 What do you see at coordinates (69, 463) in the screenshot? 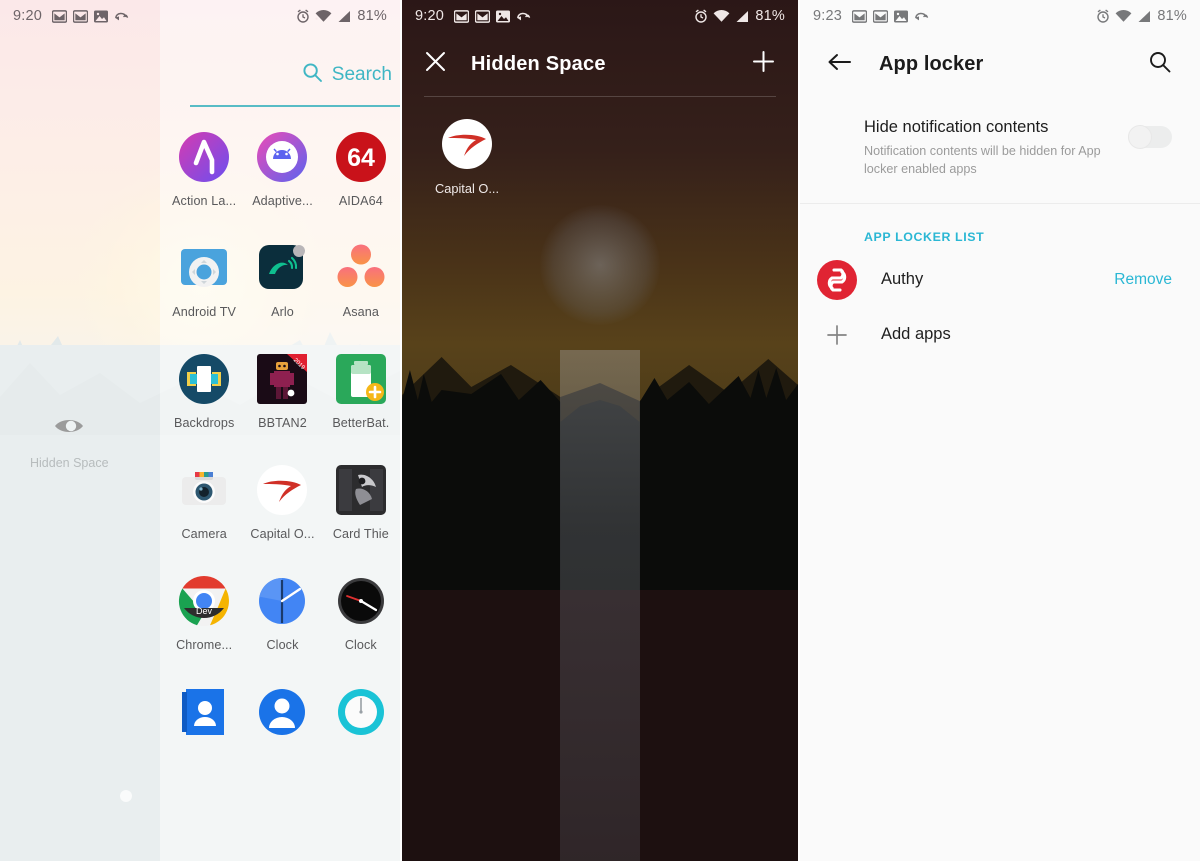
I see `hidden-space-label: Hidden Space` at bounding box center [69, 463].